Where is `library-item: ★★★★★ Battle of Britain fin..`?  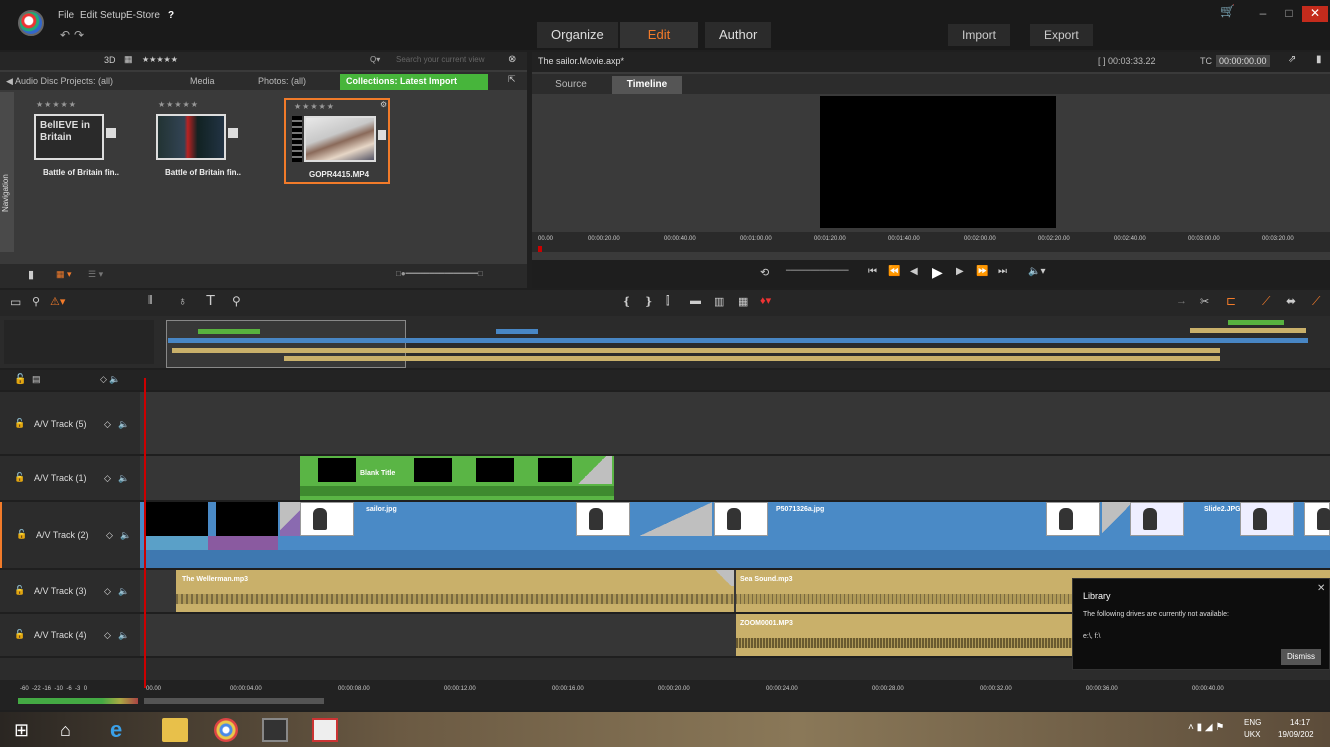
library-item: ★★★★★ Battle of Britain fin.. is located at coordinates (203, 141).